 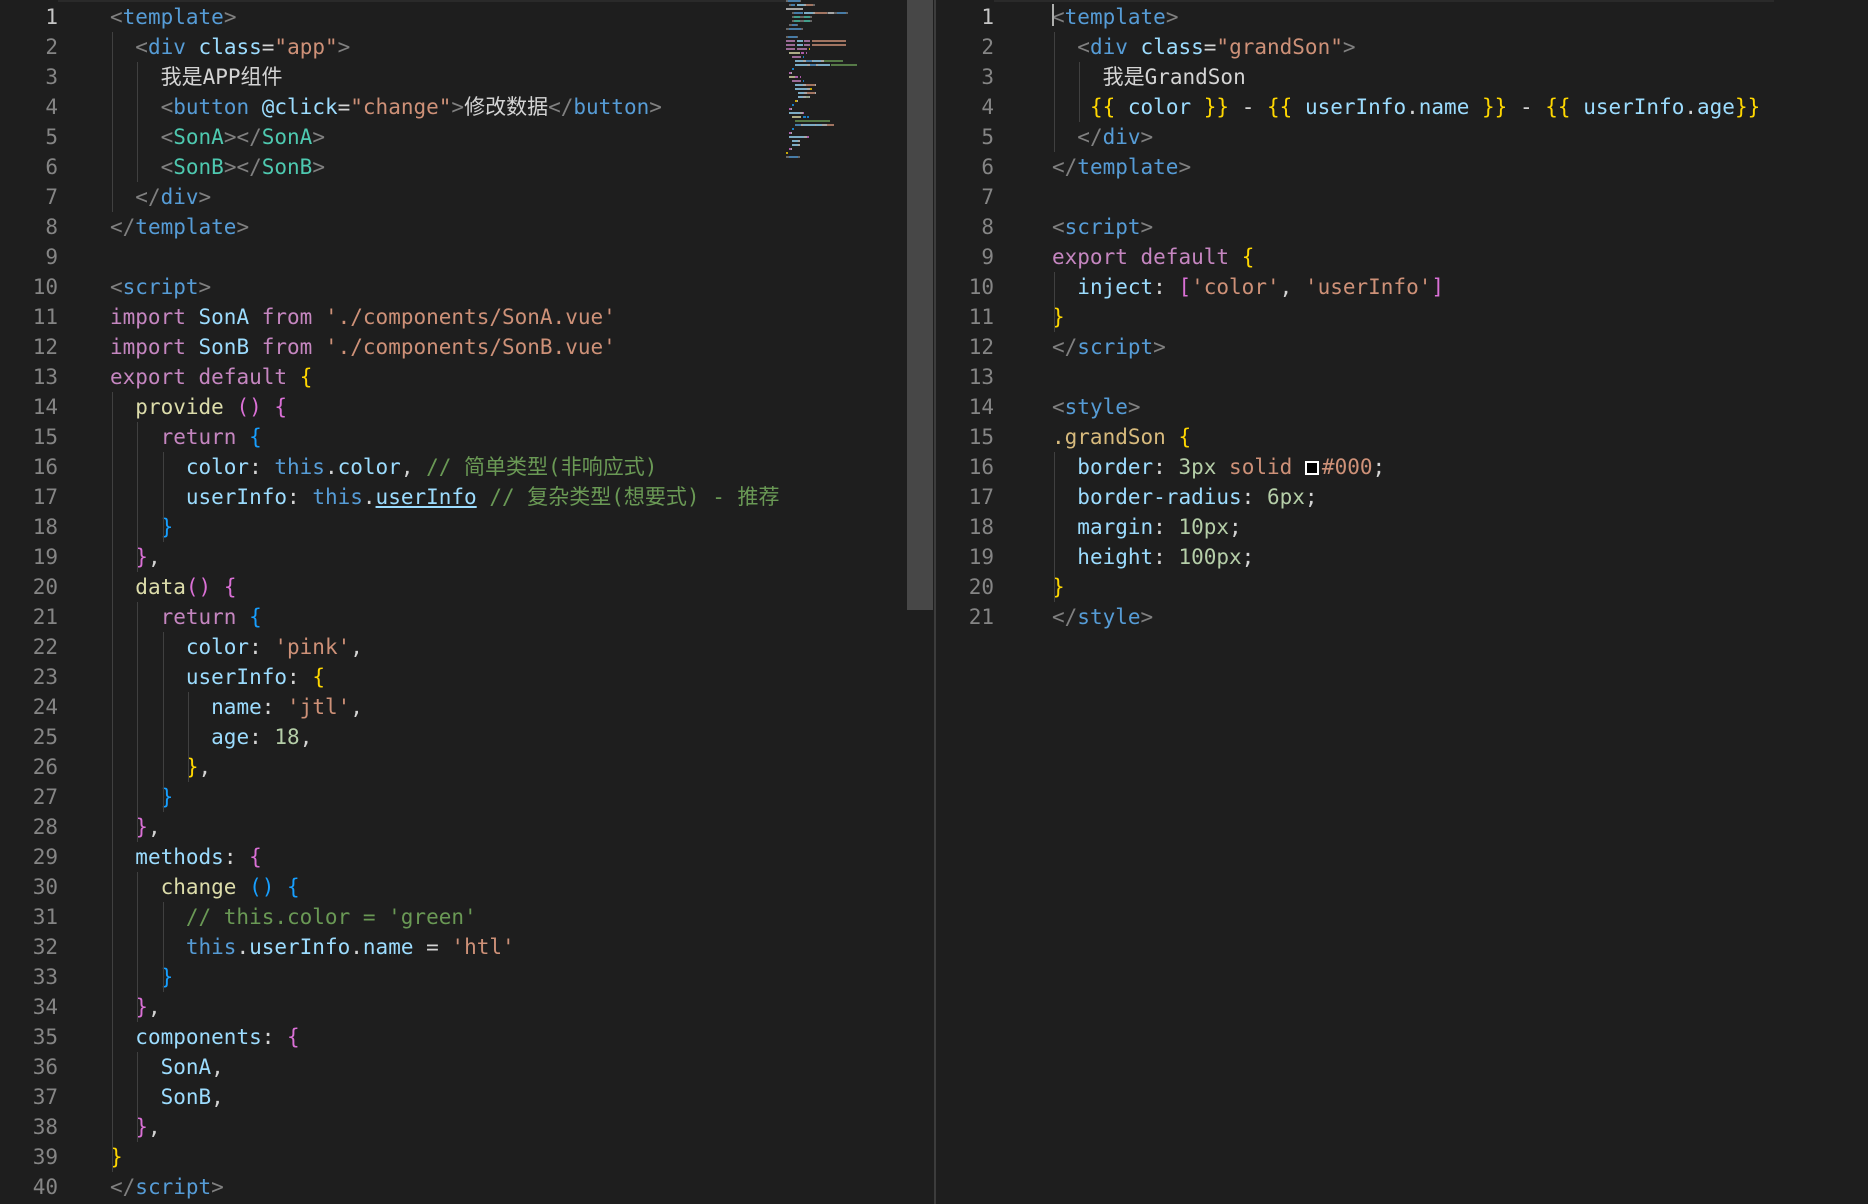 I want to click on code-text: color: this.color, // 简单类型(非响应式), so click(x=383, y=467).